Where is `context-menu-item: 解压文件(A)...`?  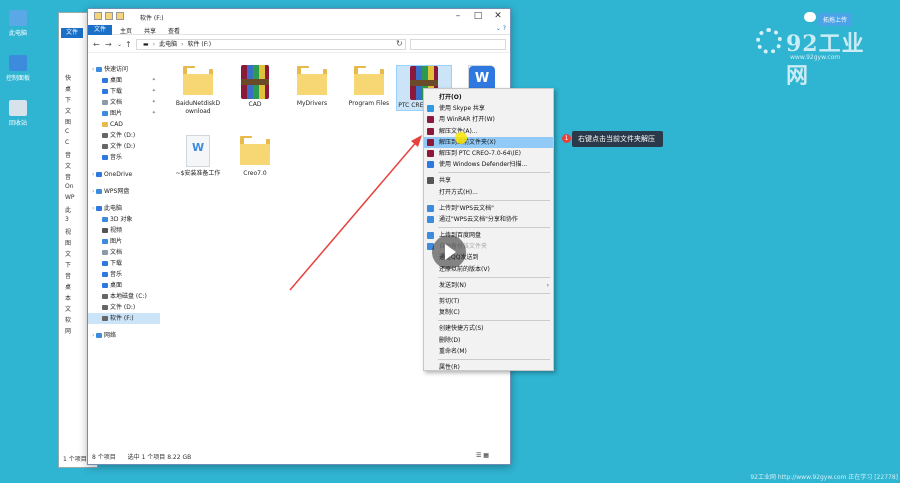 context-menu-item: 解压文件(A)... is located at coordinates (488, 131).